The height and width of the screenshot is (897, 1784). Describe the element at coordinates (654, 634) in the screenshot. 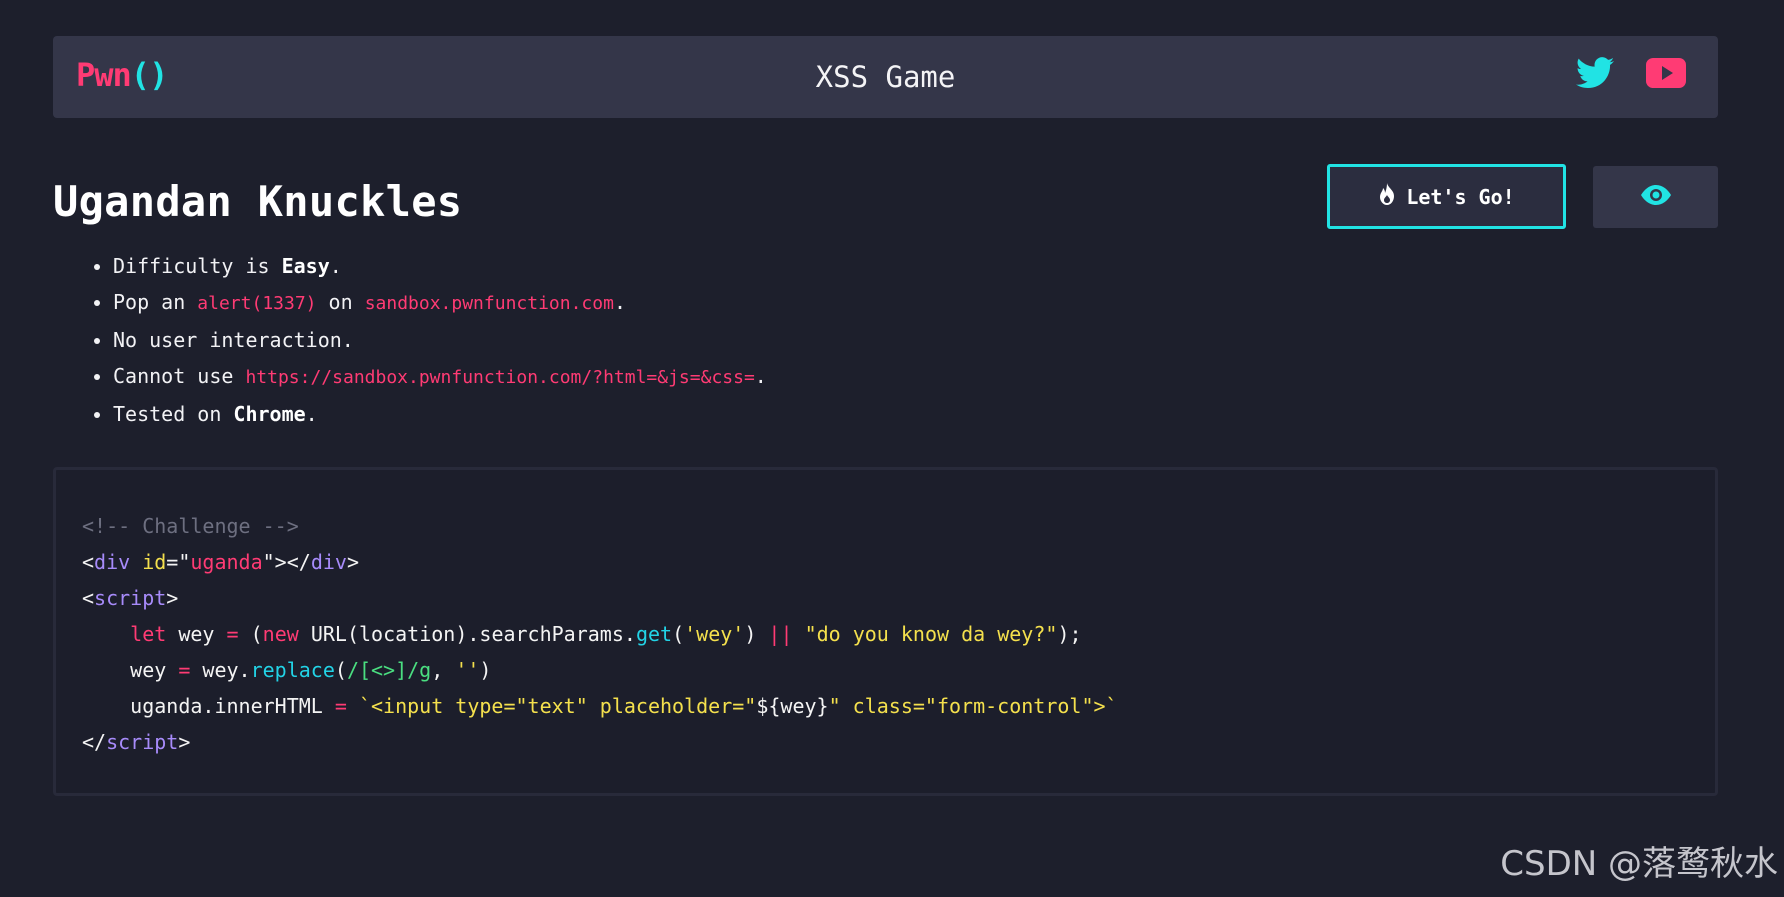

I see `code-token: get` at that location.